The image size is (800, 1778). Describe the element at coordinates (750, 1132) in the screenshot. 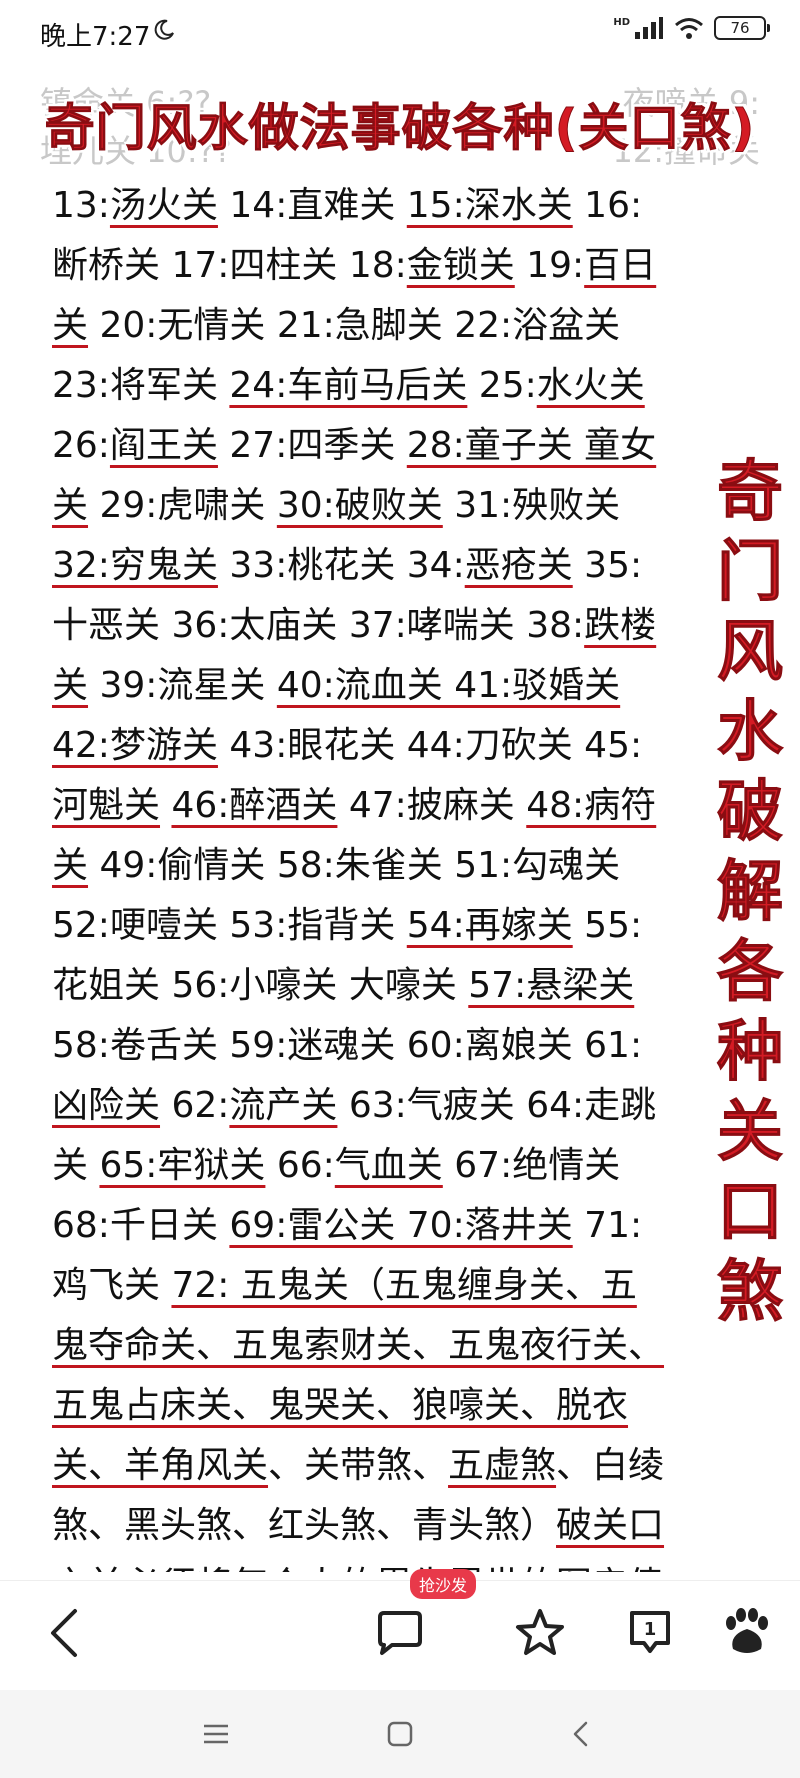

I see `side-title-char: 关` at that location.